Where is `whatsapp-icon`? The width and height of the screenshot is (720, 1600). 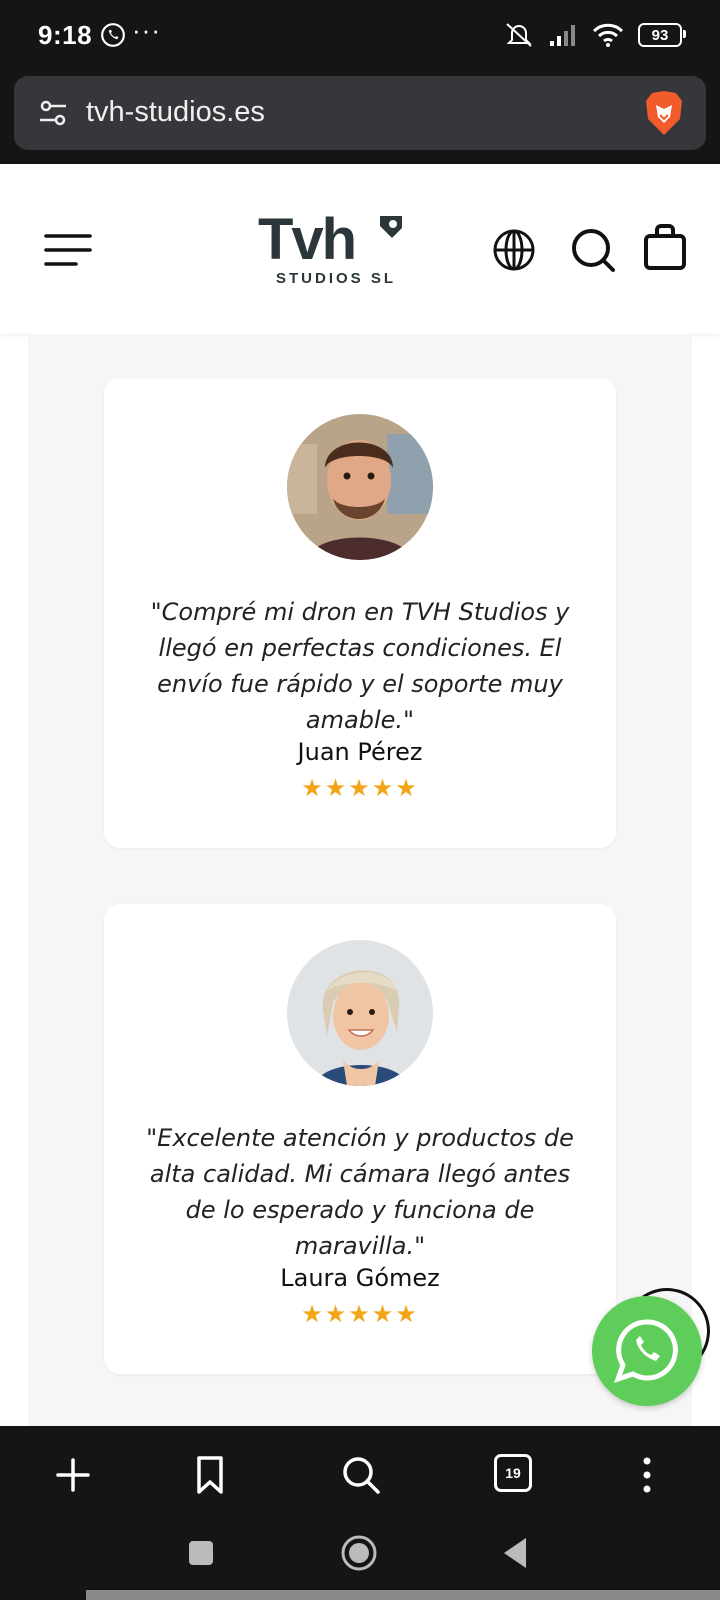
whatsapp-icon is located at coordinates (645, 1351).